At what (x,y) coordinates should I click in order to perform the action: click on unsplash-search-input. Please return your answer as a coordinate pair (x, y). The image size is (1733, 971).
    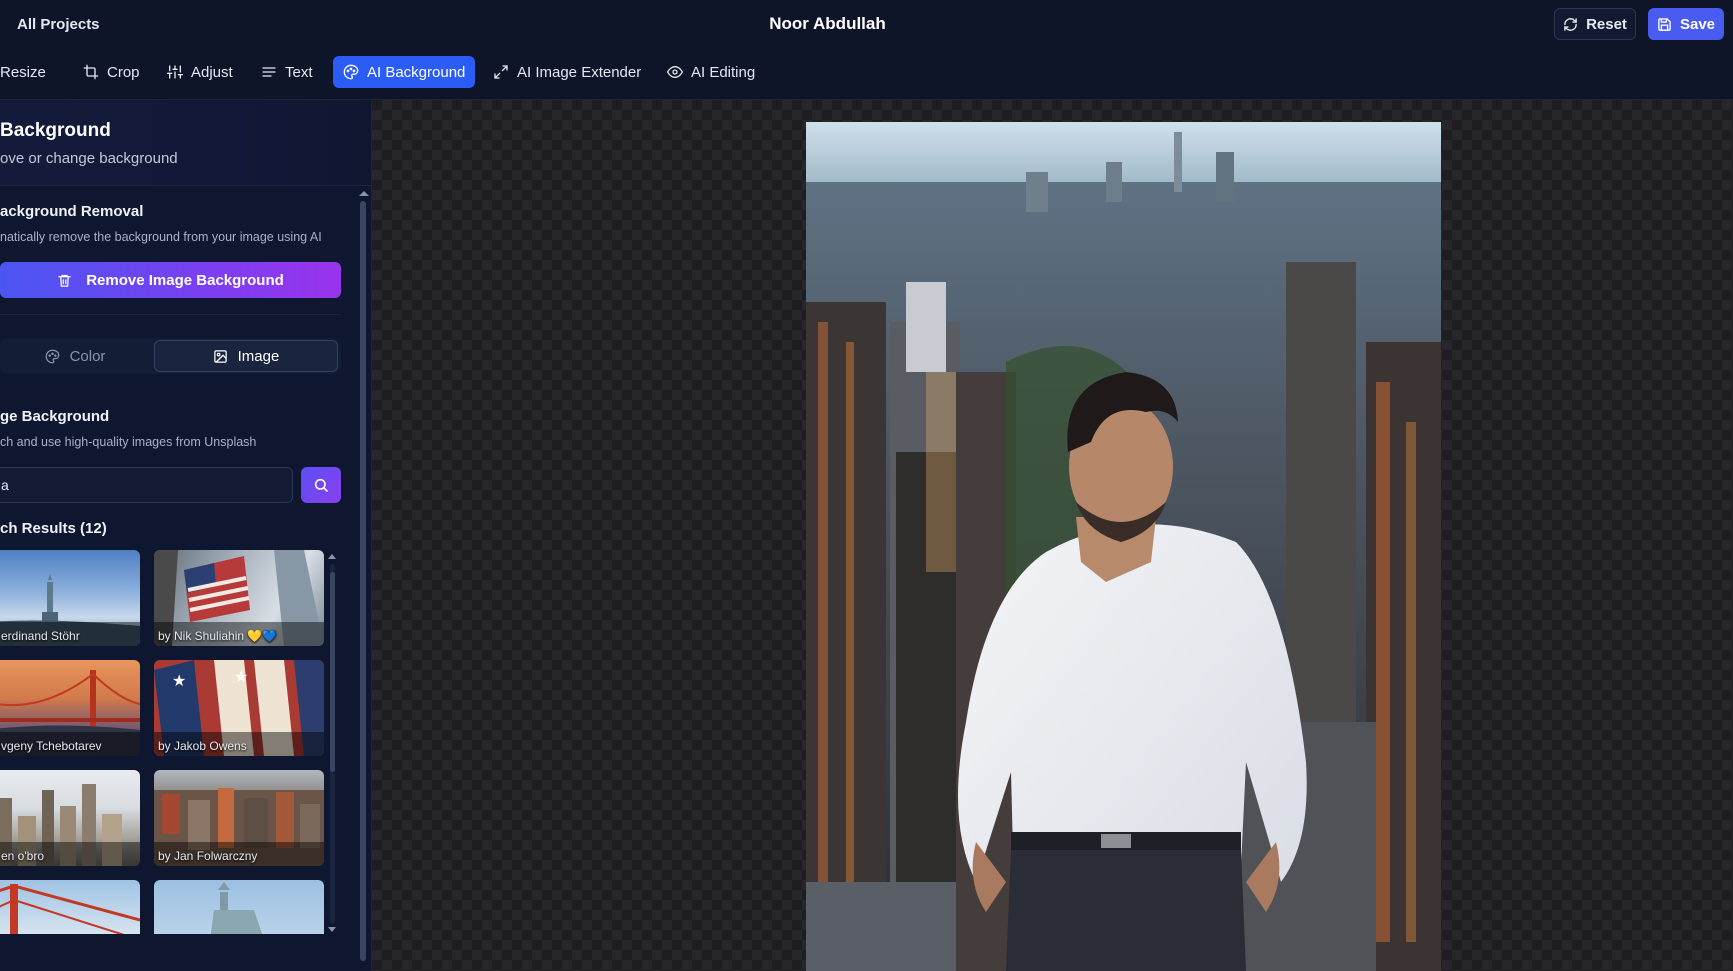
    Looking at the image, I should click on (146, 485).